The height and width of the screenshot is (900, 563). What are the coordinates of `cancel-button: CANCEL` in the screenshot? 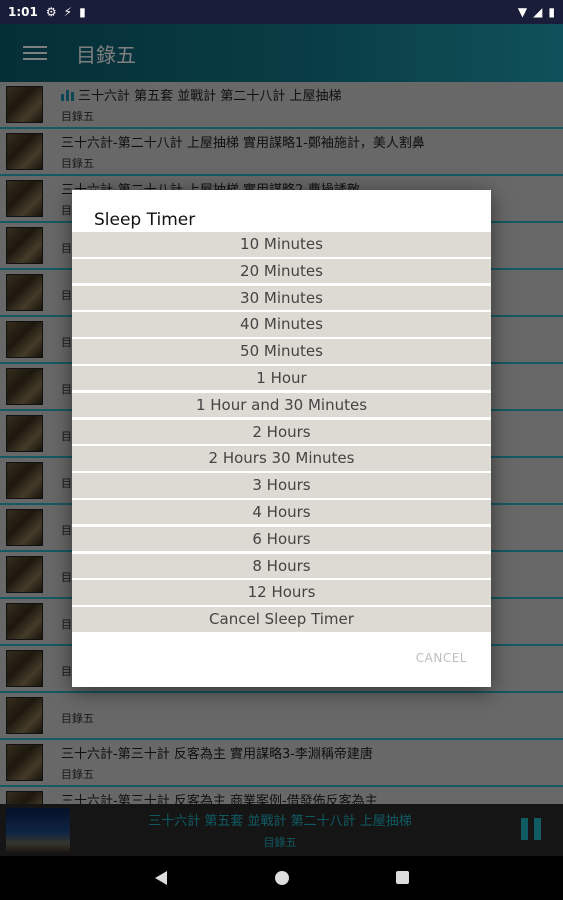 It's located at (441, 658).